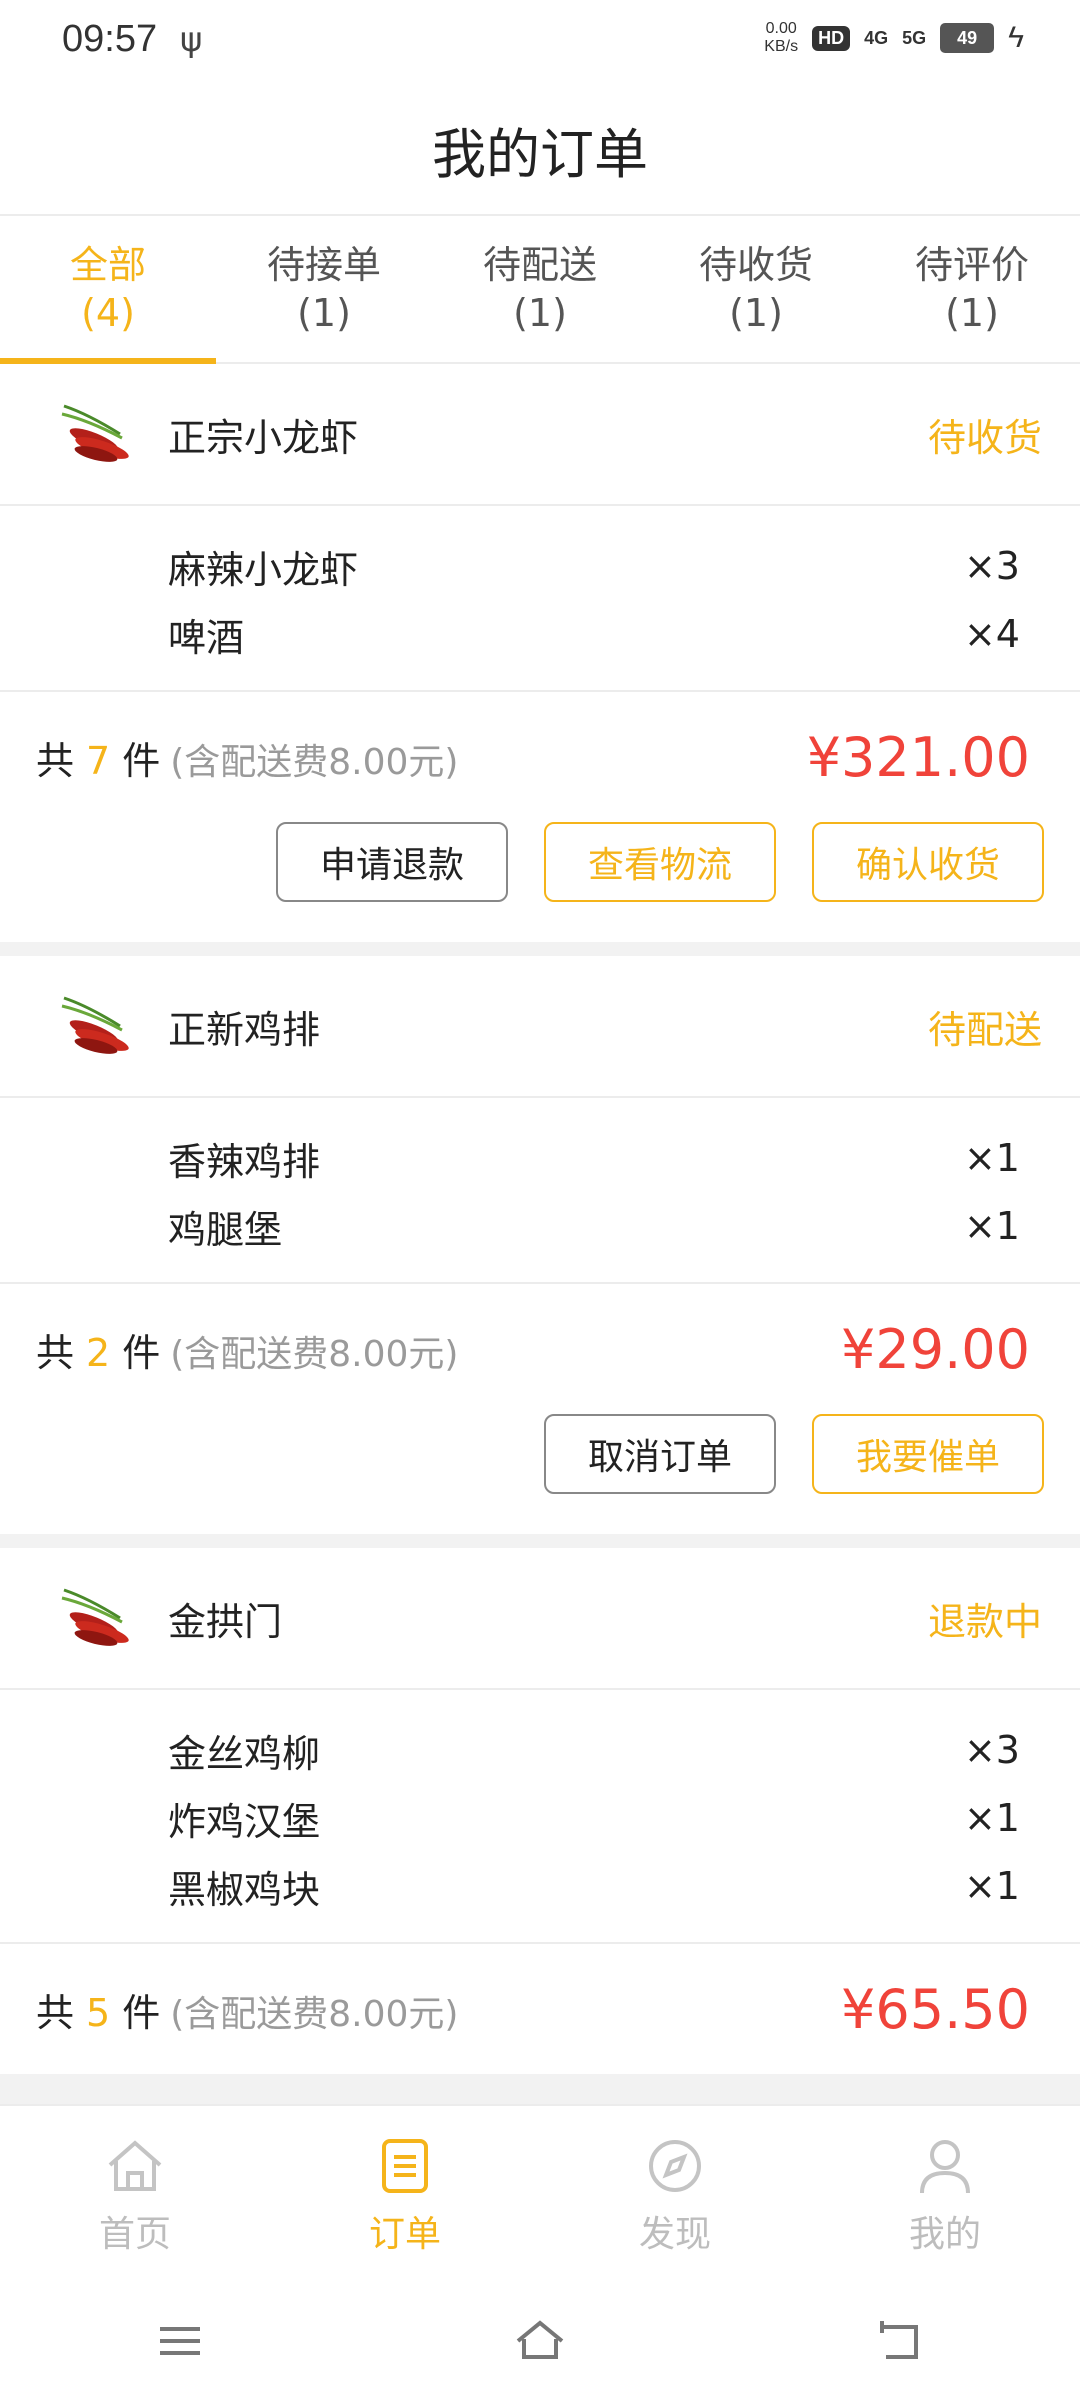 The width and height of the screenshot is (1080, 2400). I want to click on tab-label: 待收货, so click(755, 265).